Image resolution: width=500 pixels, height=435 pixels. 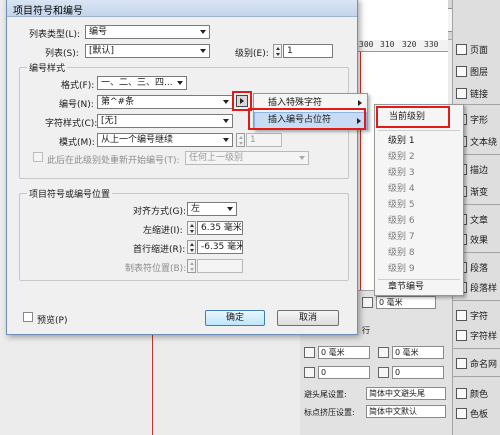 I want to click on menu-item-level-9: 级别 9, so click(x=419, y=269).